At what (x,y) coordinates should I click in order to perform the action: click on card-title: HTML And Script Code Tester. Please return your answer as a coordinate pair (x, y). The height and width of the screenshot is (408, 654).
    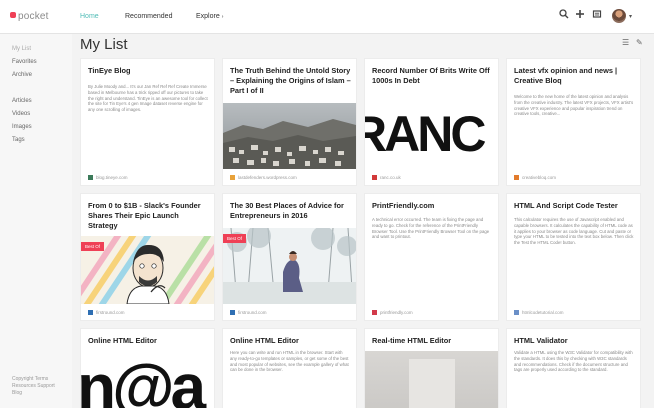
    Looking at the image, I should click on (575, 206).